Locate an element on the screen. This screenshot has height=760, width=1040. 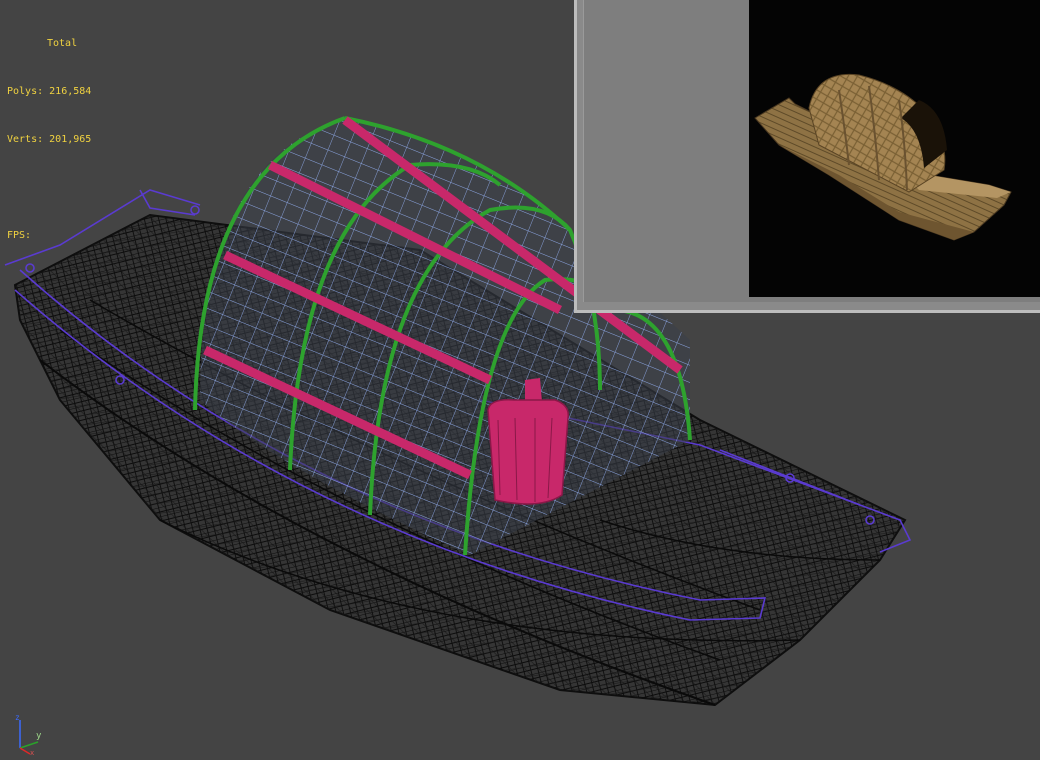
verts-label: Verts: is located at coordinates (25, 139).